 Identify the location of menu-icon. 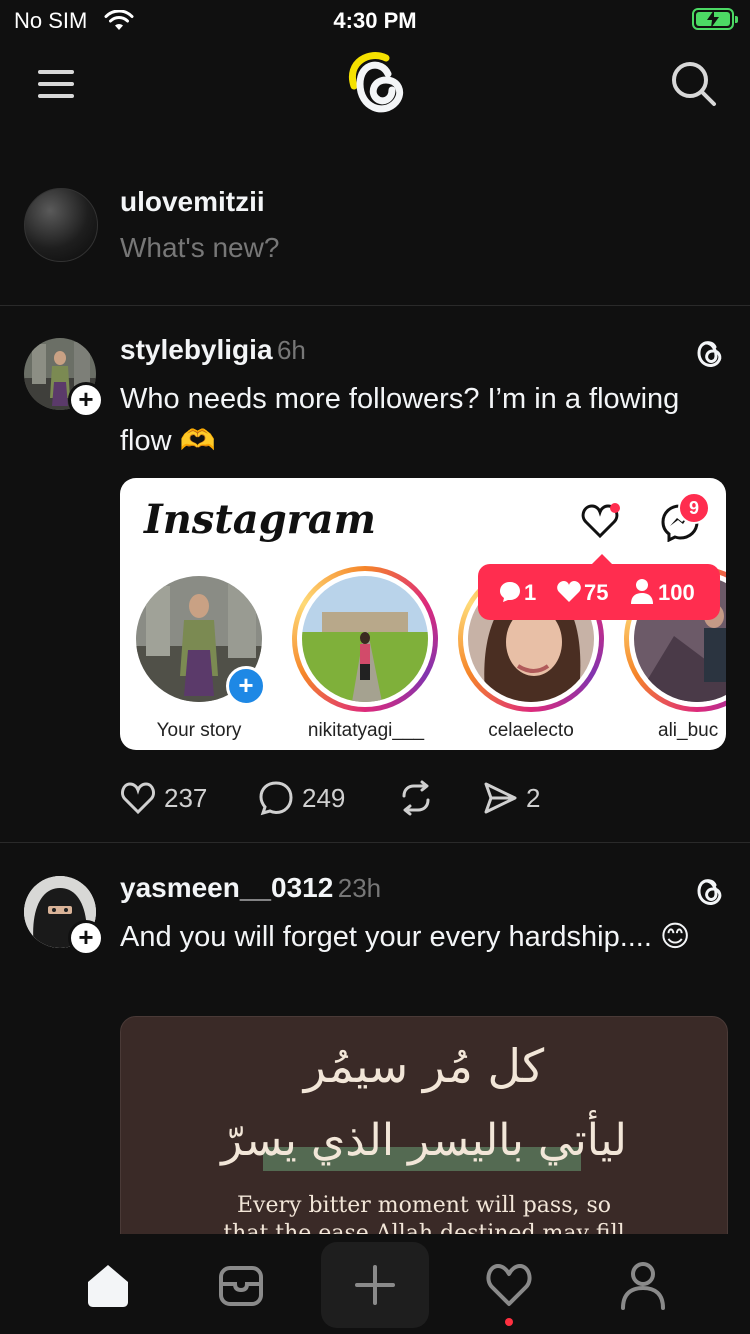
(56, 84).